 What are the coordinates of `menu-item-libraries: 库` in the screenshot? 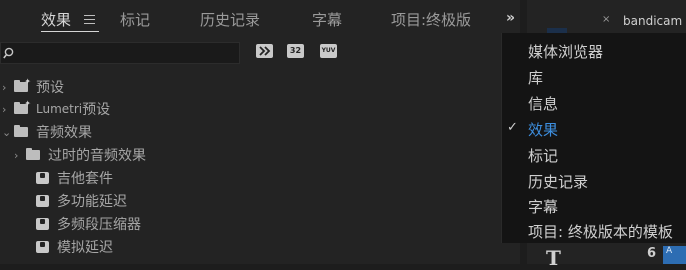 It's located at (535, 77).